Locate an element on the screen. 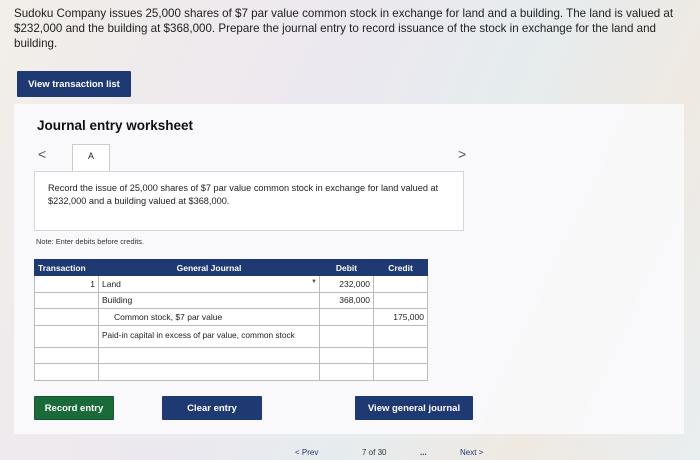 The height and width of the screenshot is (460, 700). debit-input: 368,000 is located at coordinates (346, 300).